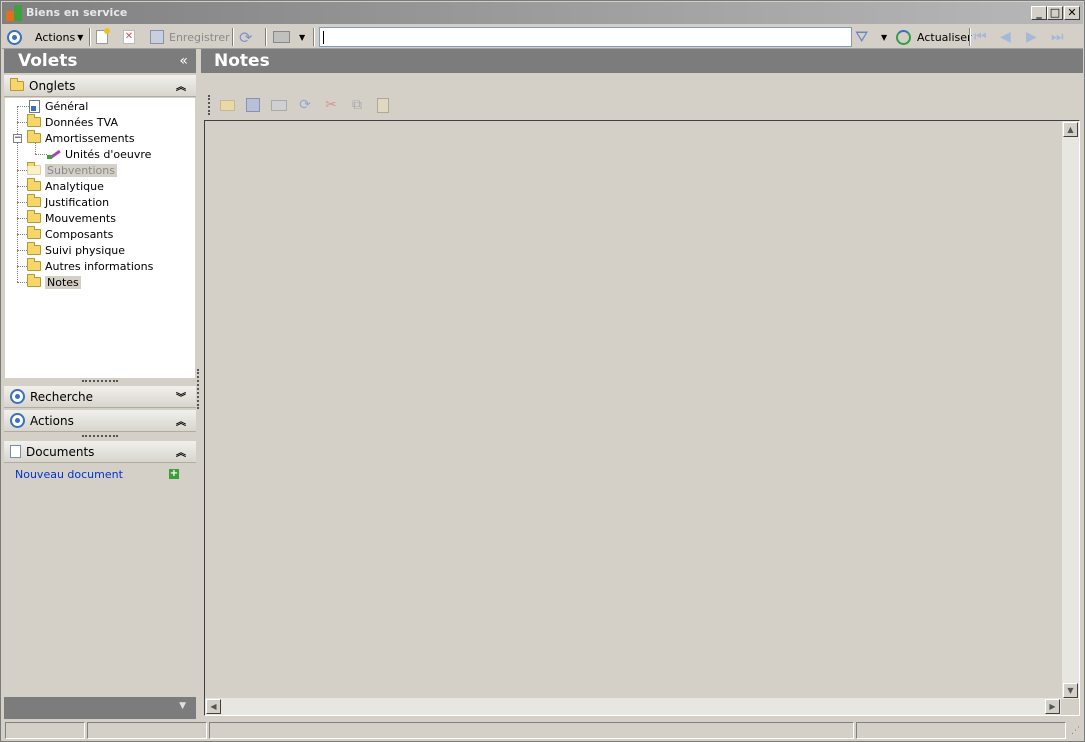  What do you see at coordinates (585, 37) in the screenshot?
I see `search-input` at bounding box center [585, 37].